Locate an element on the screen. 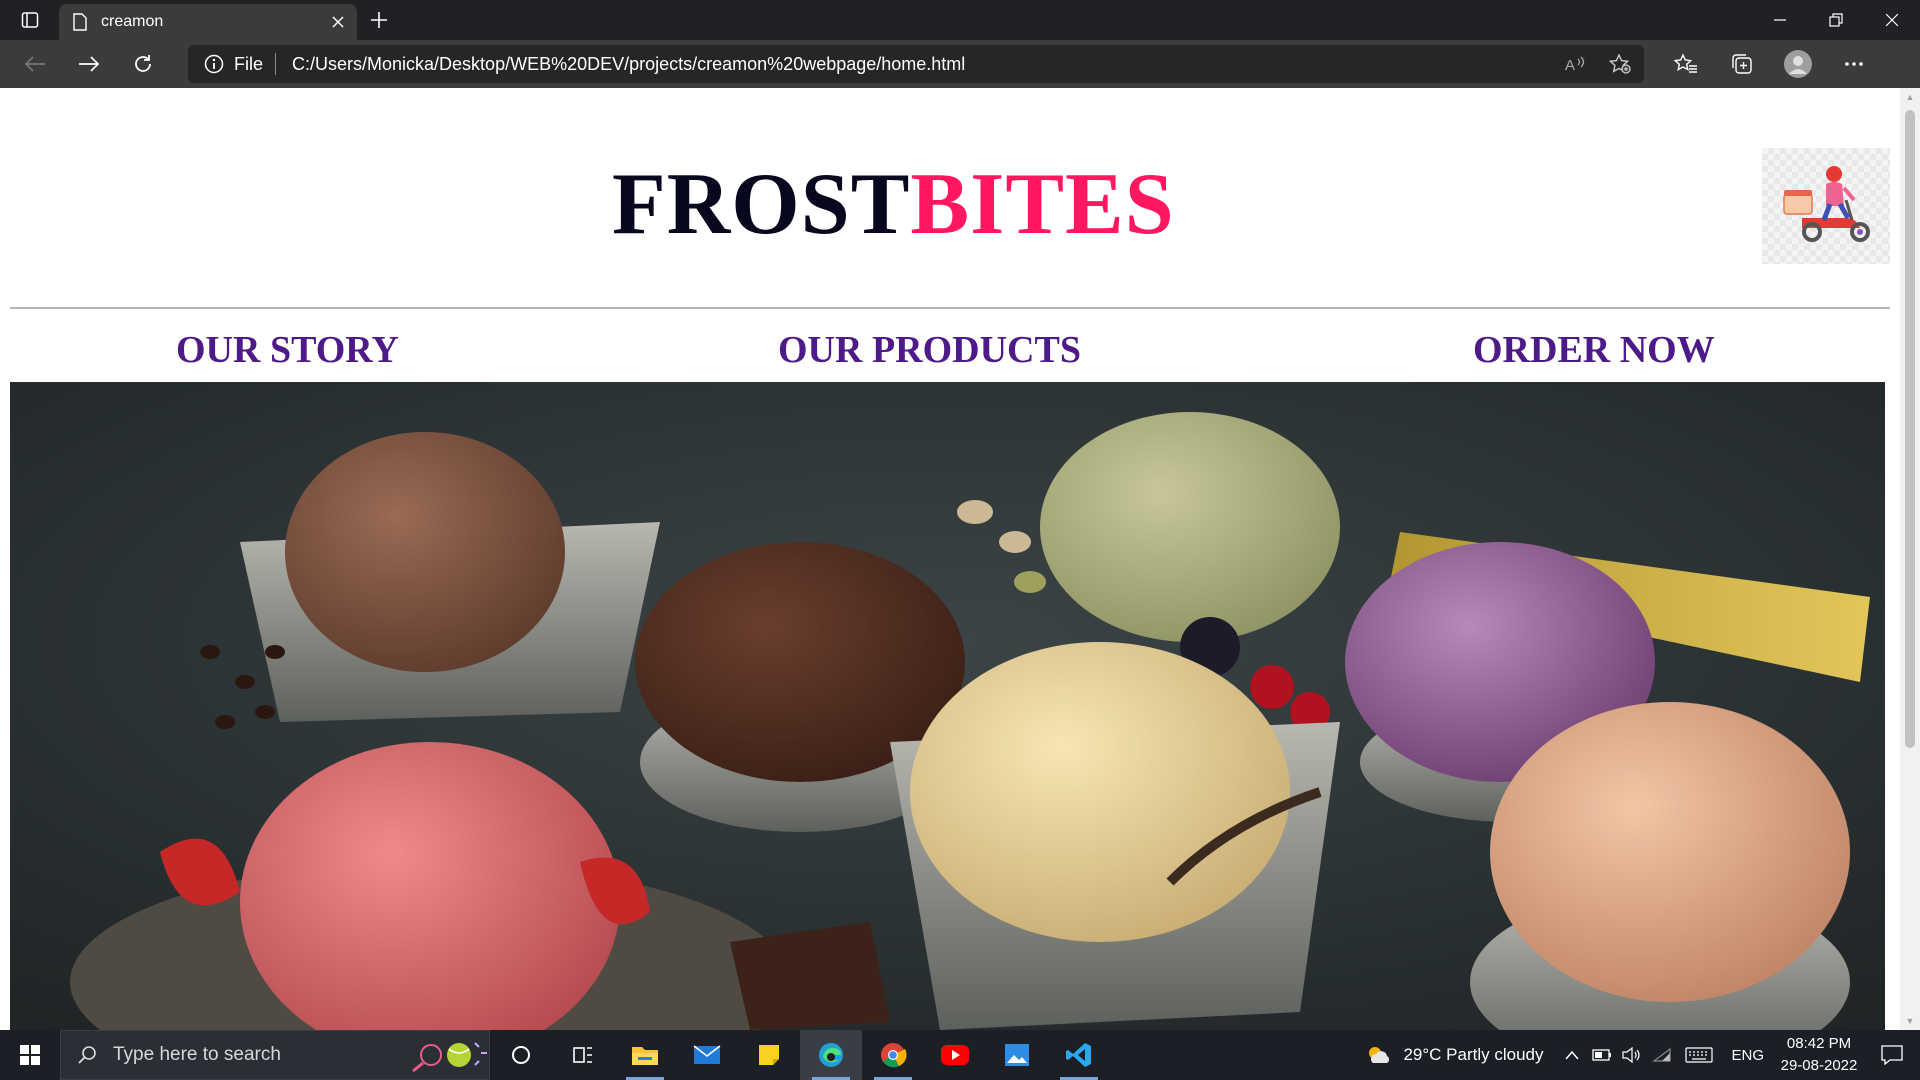 Image resolution: width=1920 pixels, height=1080 pixels. profile-button is located at coordinates (1798, 64).